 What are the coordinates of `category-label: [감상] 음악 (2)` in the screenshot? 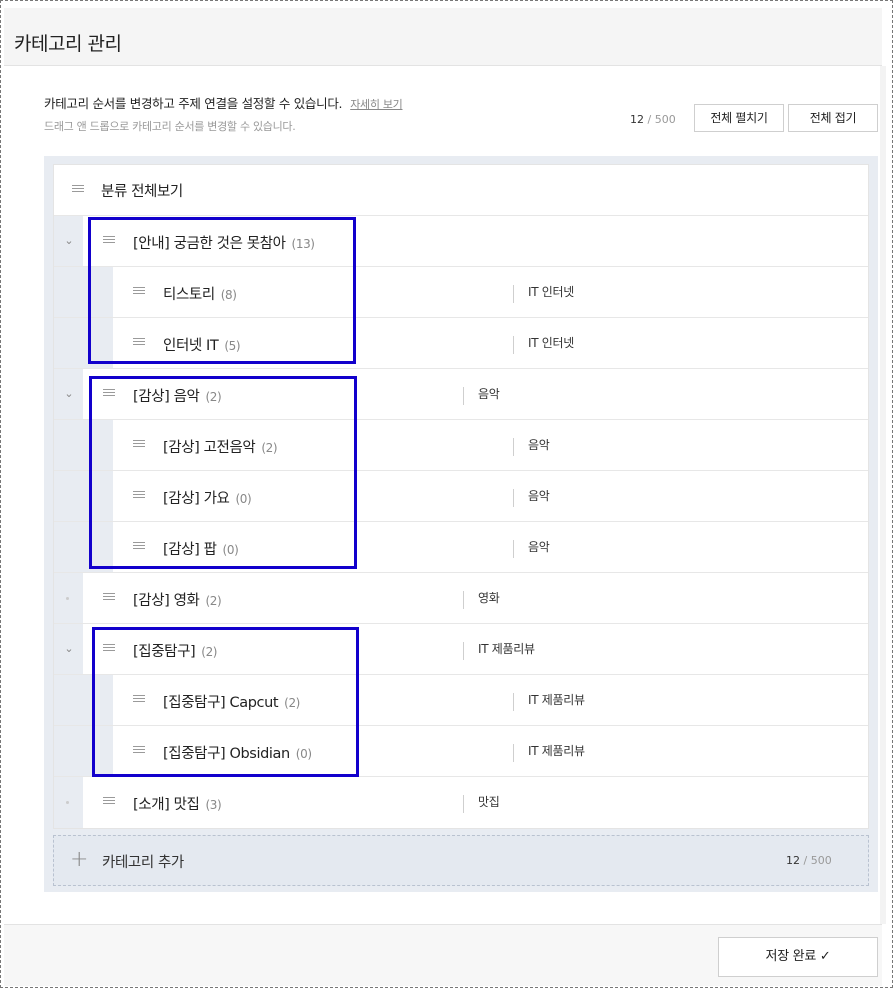 It's located at (177, 397).